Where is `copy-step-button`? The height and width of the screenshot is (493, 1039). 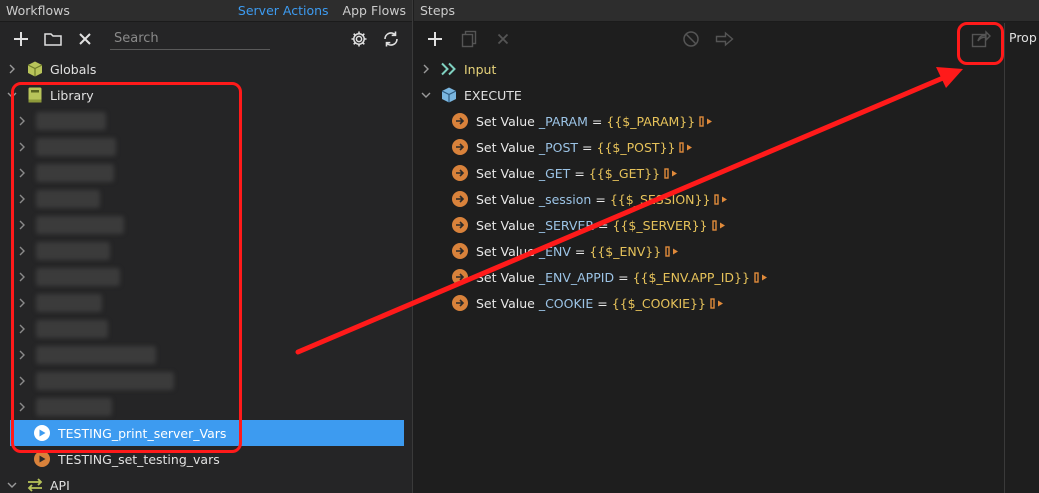 copy-step-button is located at coordinates (469, 39).